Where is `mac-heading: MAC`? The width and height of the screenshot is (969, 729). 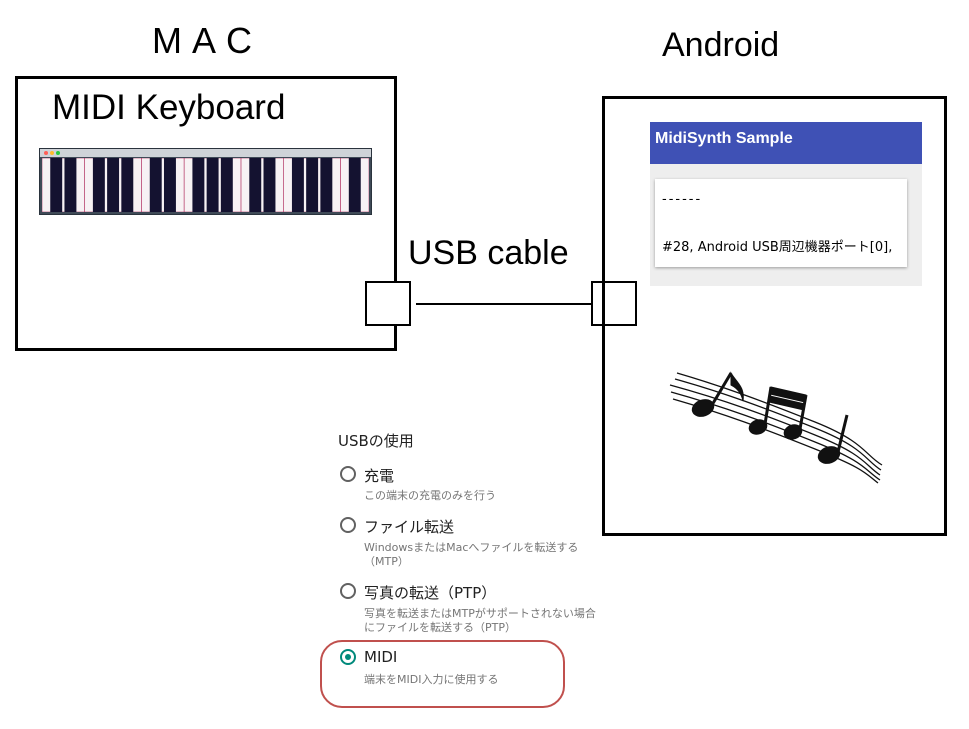
mac-heading: MAC is located at coordinates (207, 40).